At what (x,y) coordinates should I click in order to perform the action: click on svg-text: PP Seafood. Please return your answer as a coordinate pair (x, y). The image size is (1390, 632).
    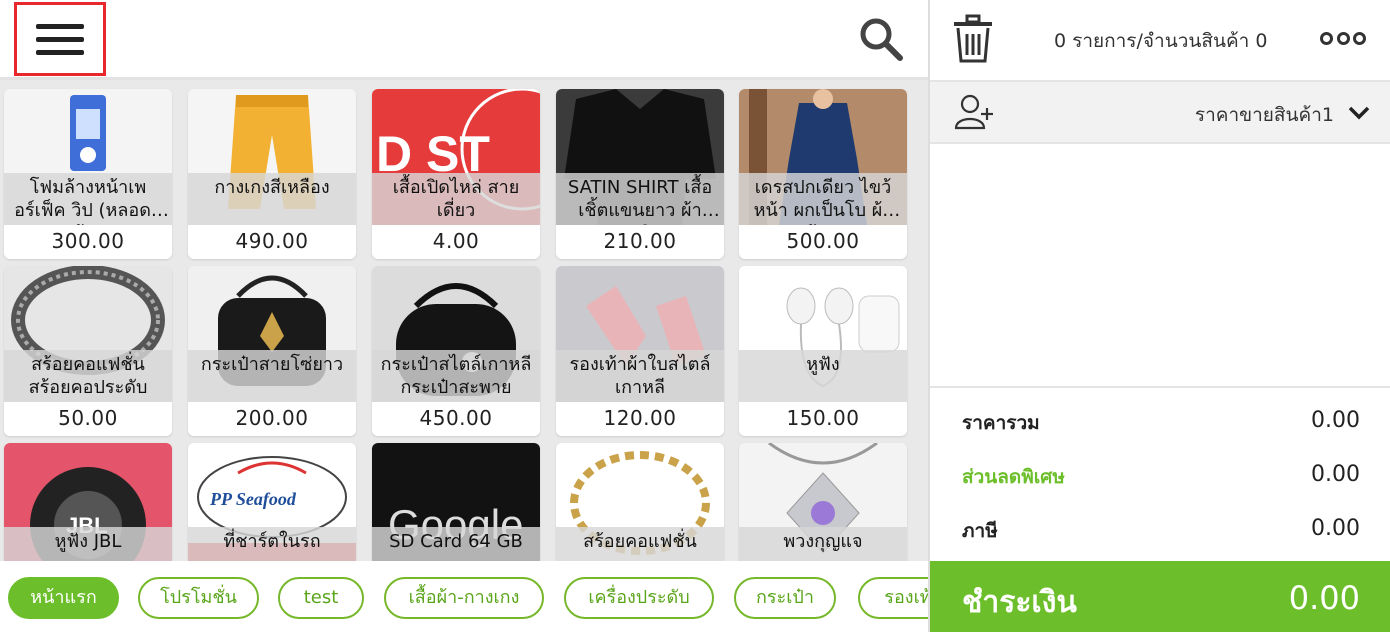
    Looking at the image, I should click on (253, 499).